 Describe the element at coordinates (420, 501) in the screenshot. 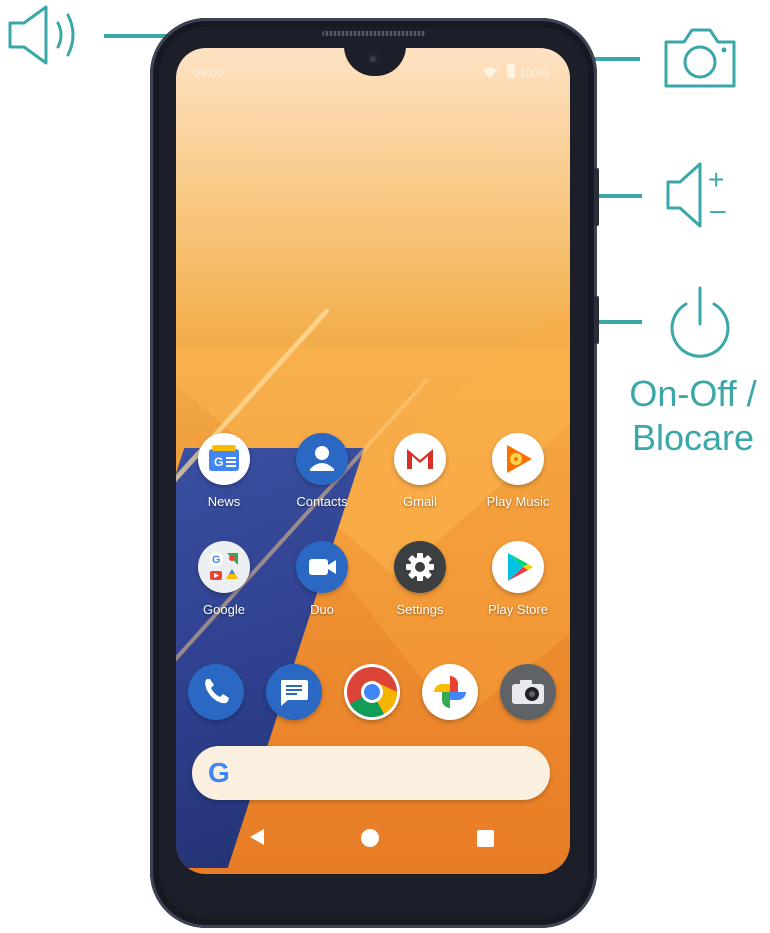

I see `app-label: Gmail` at that location.